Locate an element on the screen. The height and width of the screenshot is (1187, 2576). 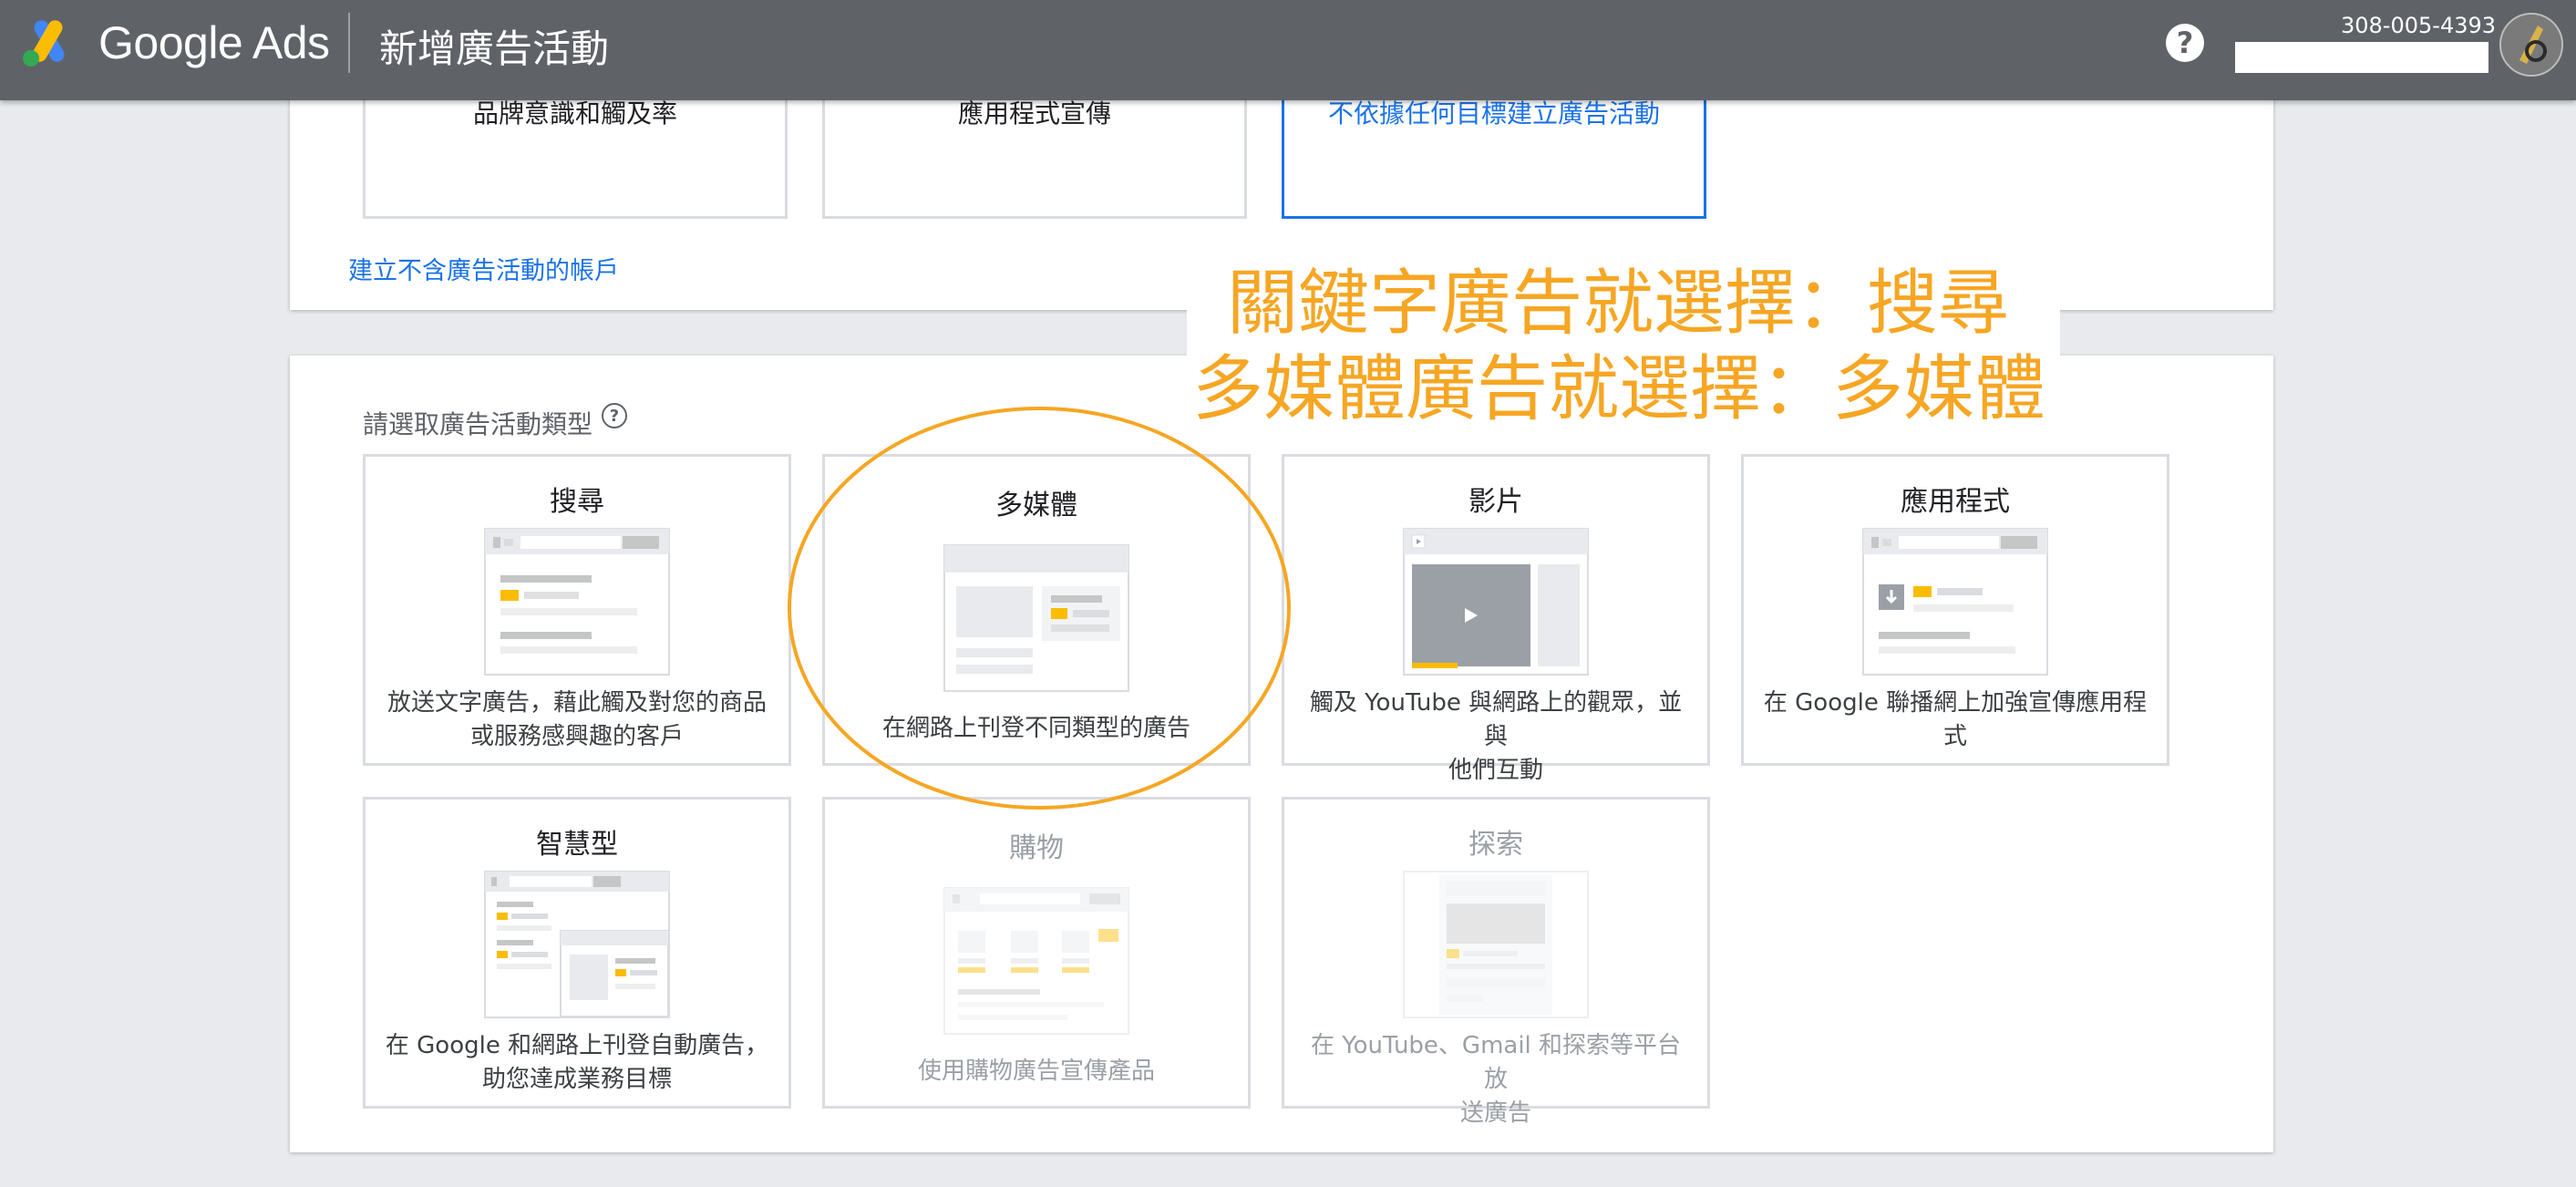
campaign-type-description: 在 Google 聯播網上加強宣傳應用程 式 is located at coordinates (1955, 720).